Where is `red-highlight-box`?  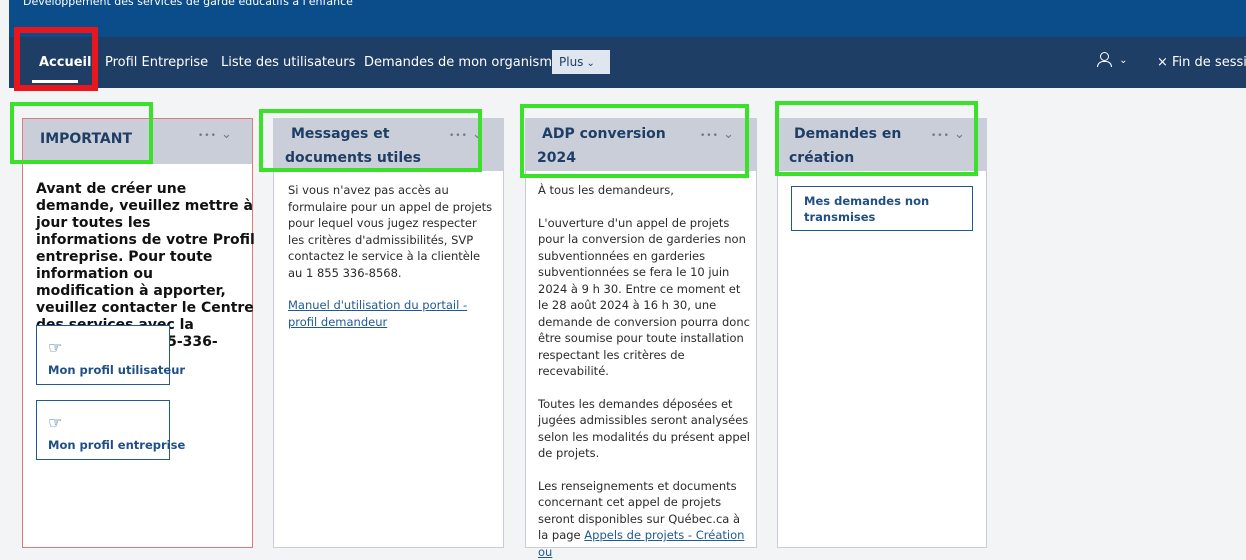 red-highlight-box is located at coordinates (56, 59).